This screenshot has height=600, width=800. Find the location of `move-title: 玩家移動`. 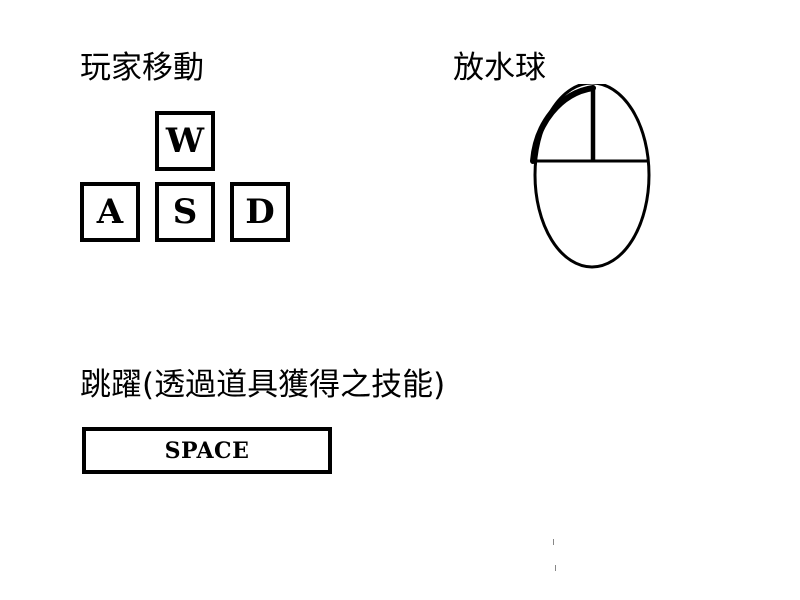

move-title: 玩家移動 is located at coordinates (142, 68).